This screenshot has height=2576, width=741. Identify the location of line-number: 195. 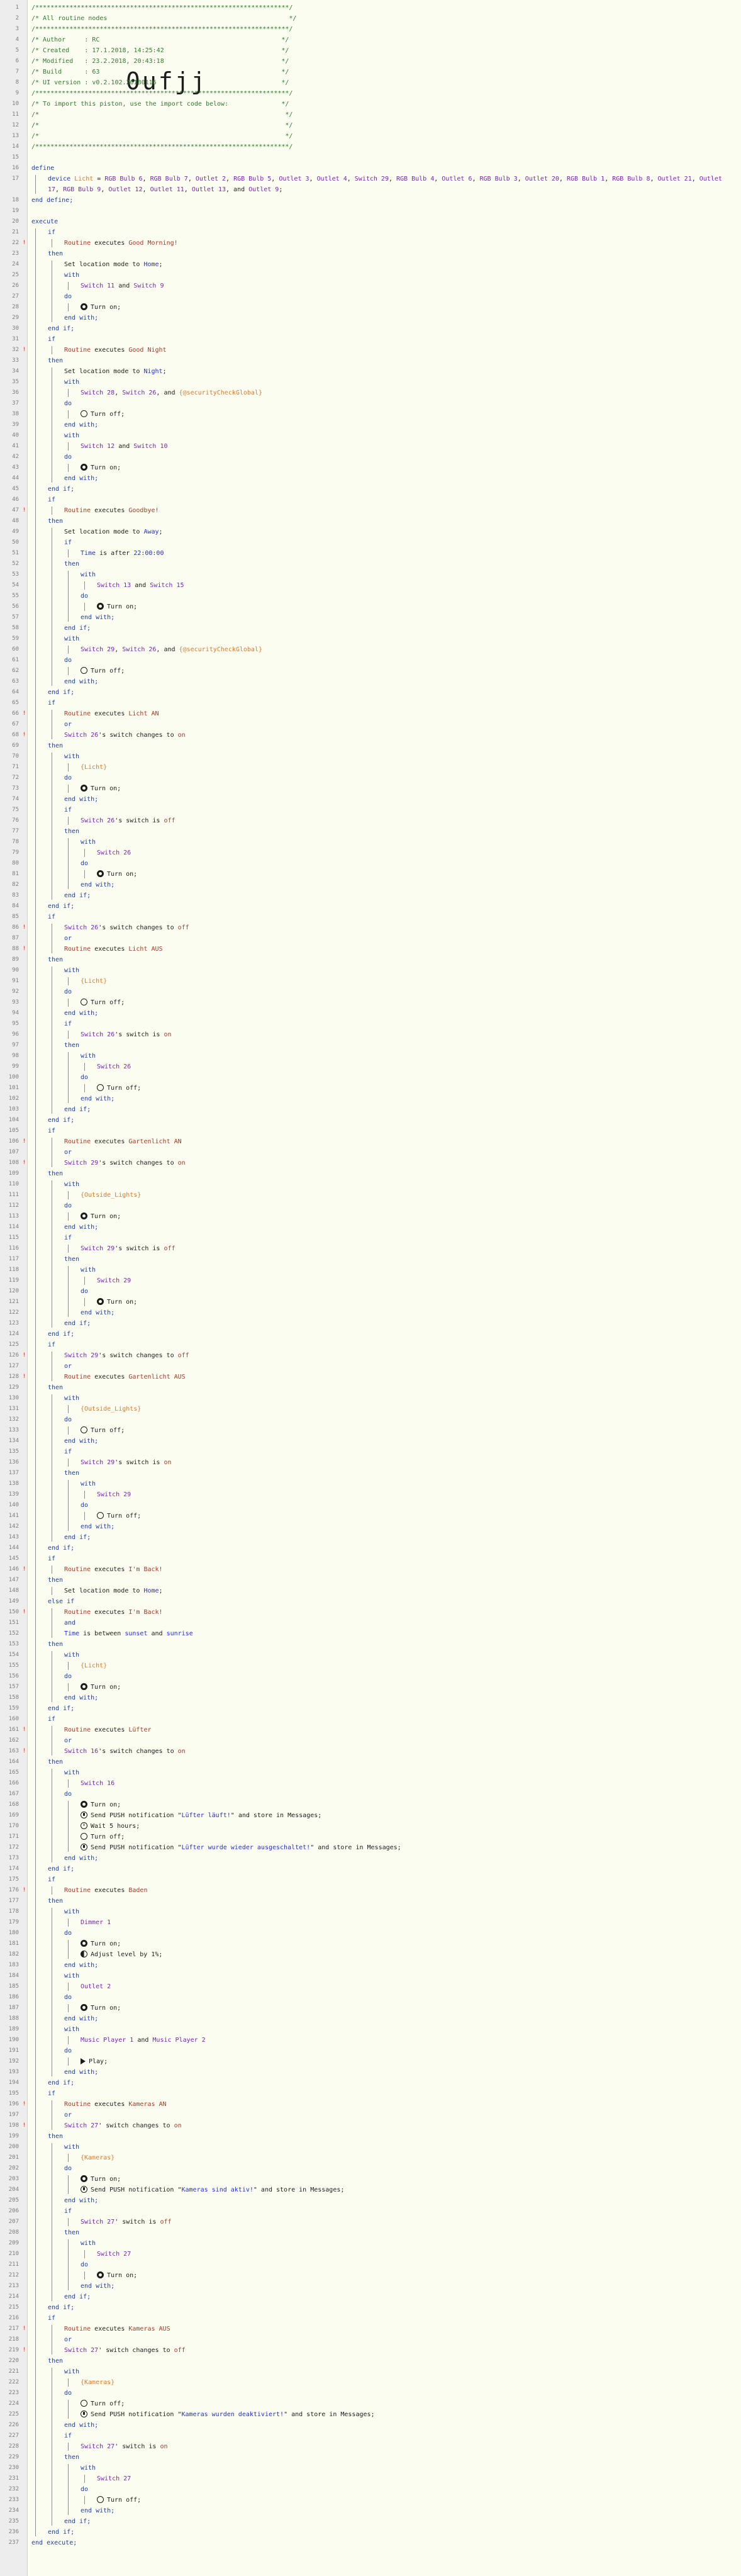
(13, 2093).